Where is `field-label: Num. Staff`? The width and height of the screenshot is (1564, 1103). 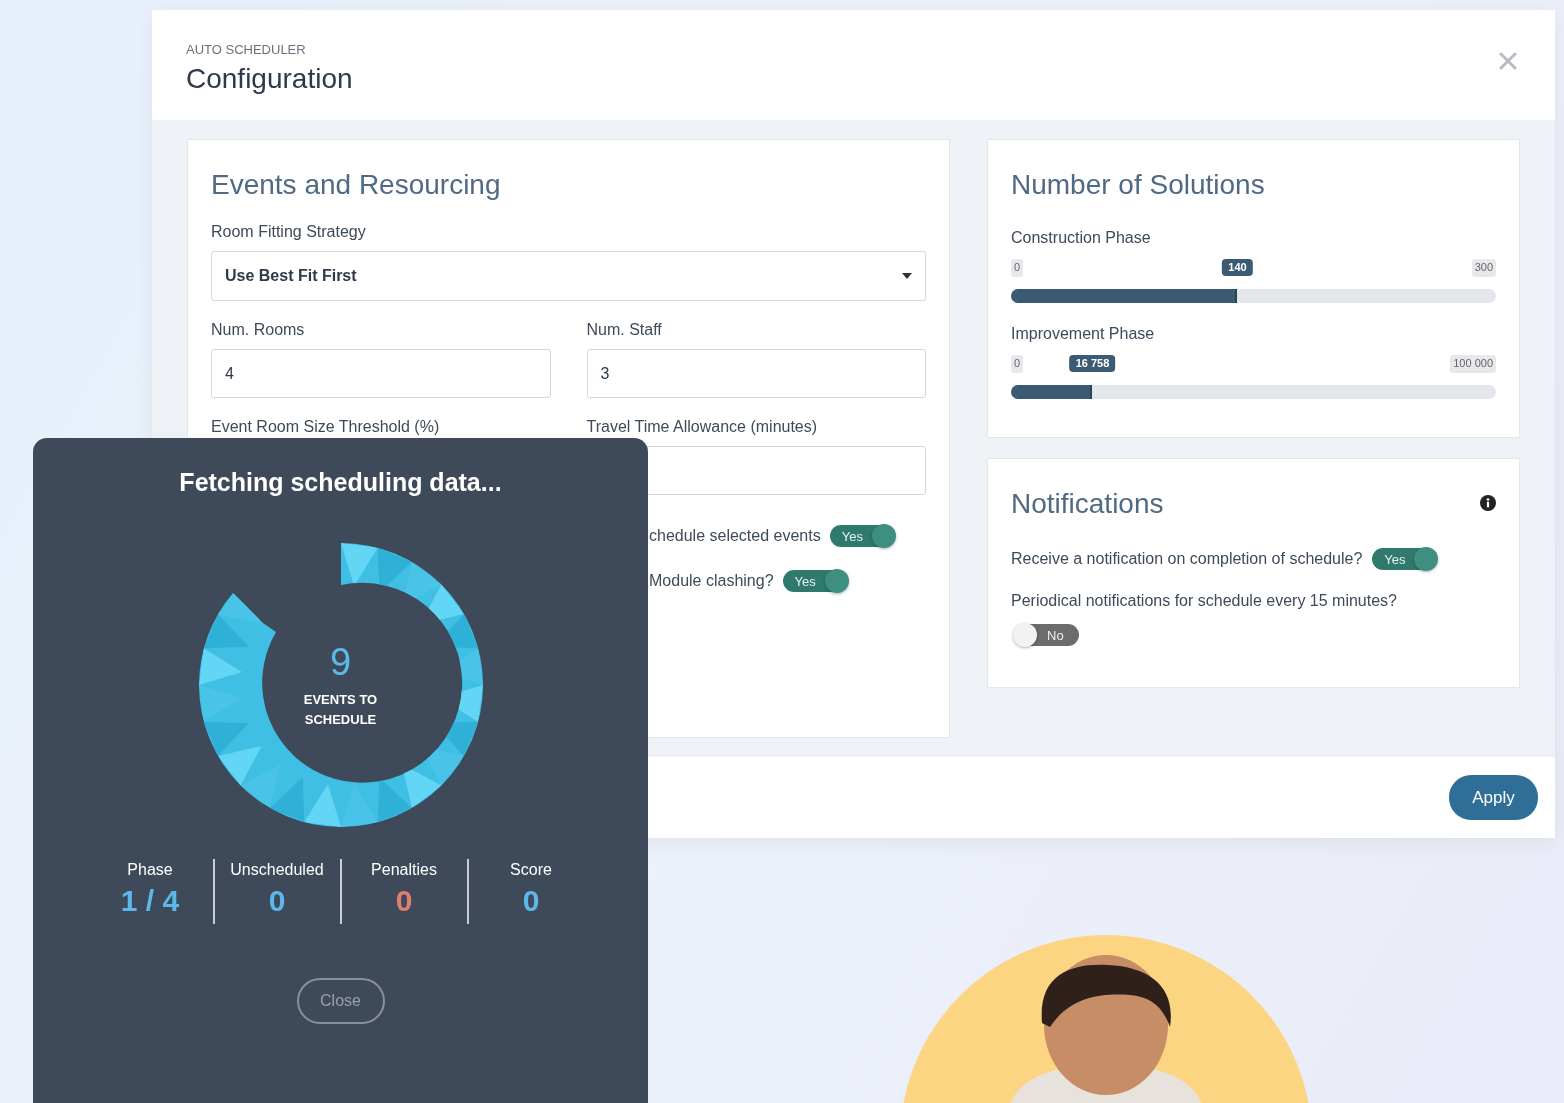 field-label: Num. Staff is located at coordinates (624, 330).